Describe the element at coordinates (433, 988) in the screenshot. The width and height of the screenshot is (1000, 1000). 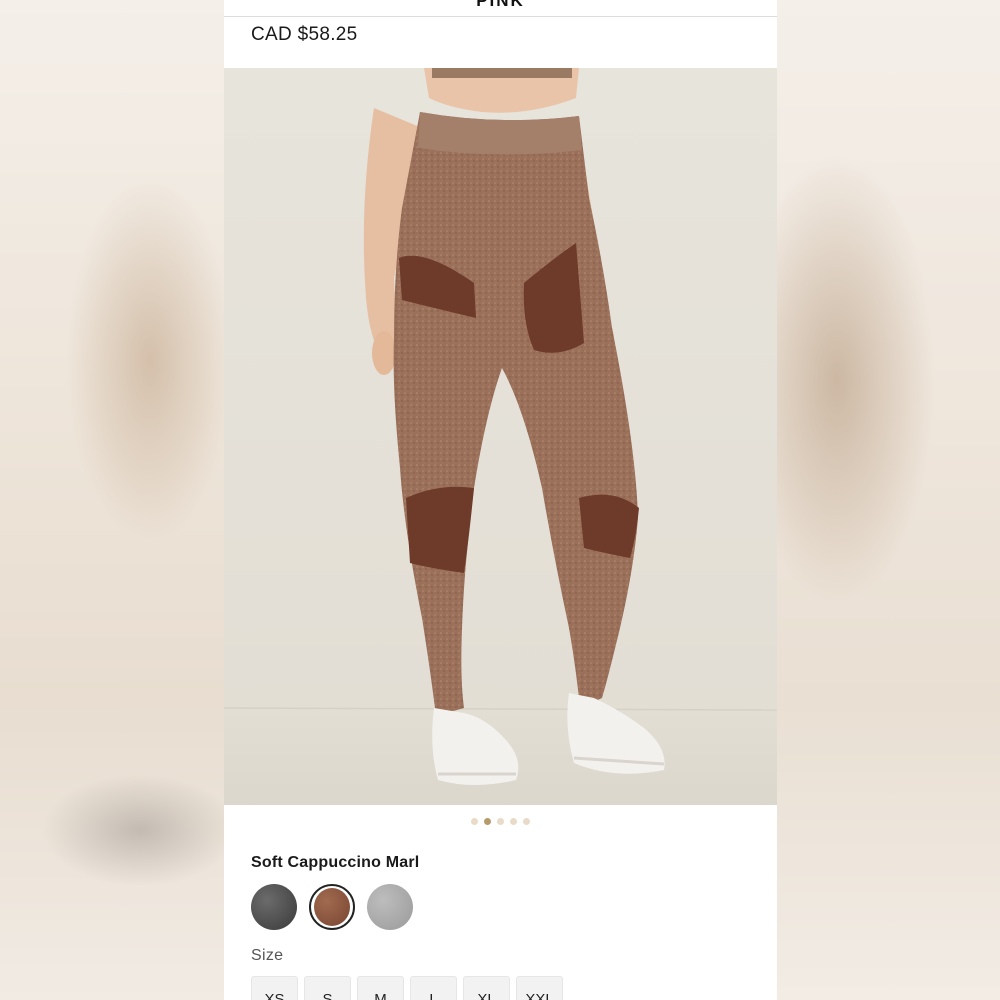
I see `size-l-button: L` at that location.